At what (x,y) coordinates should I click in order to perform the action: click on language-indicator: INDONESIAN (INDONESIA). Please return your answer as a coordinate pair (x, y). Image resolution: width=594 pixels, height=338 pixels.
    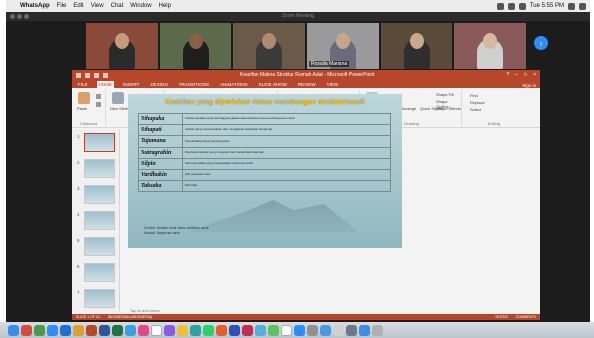
    Looking at the image, I should click on (130, 317).